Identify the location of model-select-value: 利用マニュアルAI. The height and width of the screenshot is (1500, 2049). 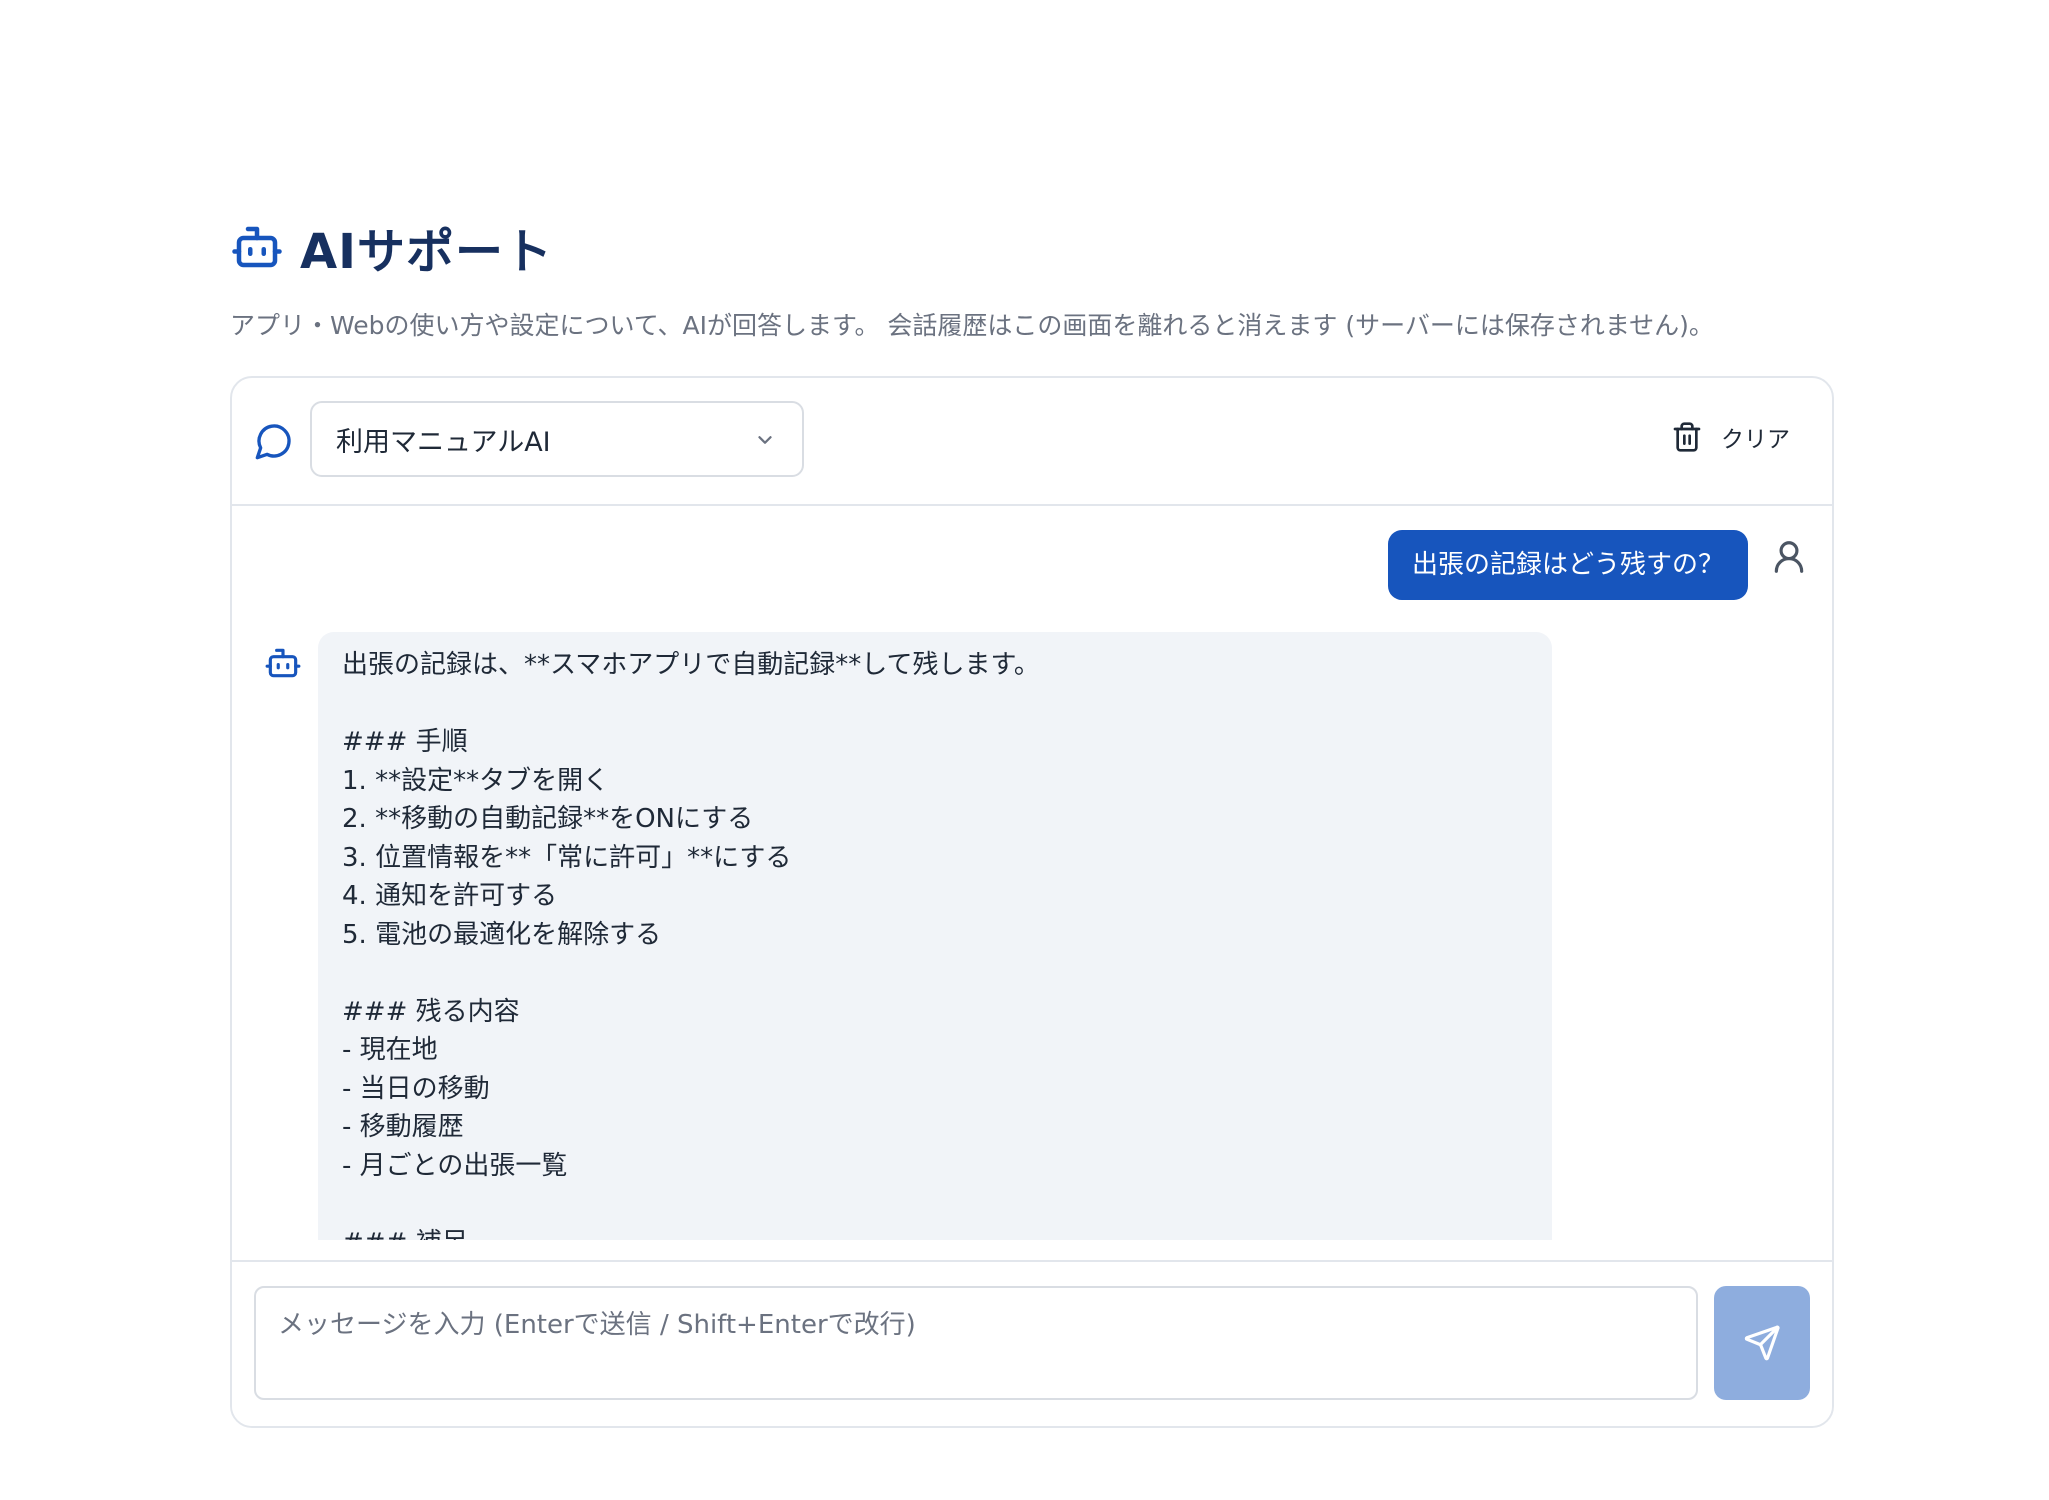
(443, 442).